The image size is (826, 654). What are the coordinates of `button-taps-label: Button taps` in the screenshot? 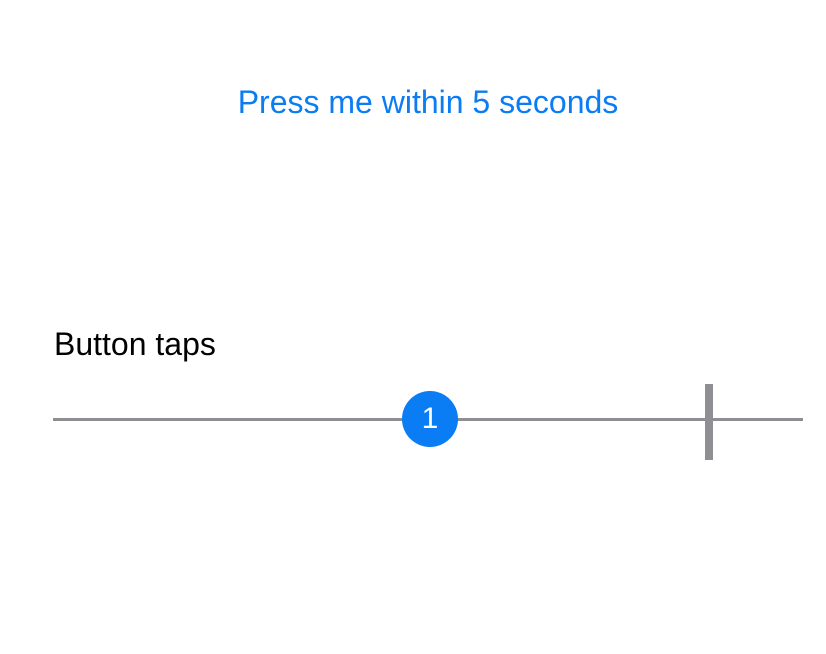 It's located at (135, 344).